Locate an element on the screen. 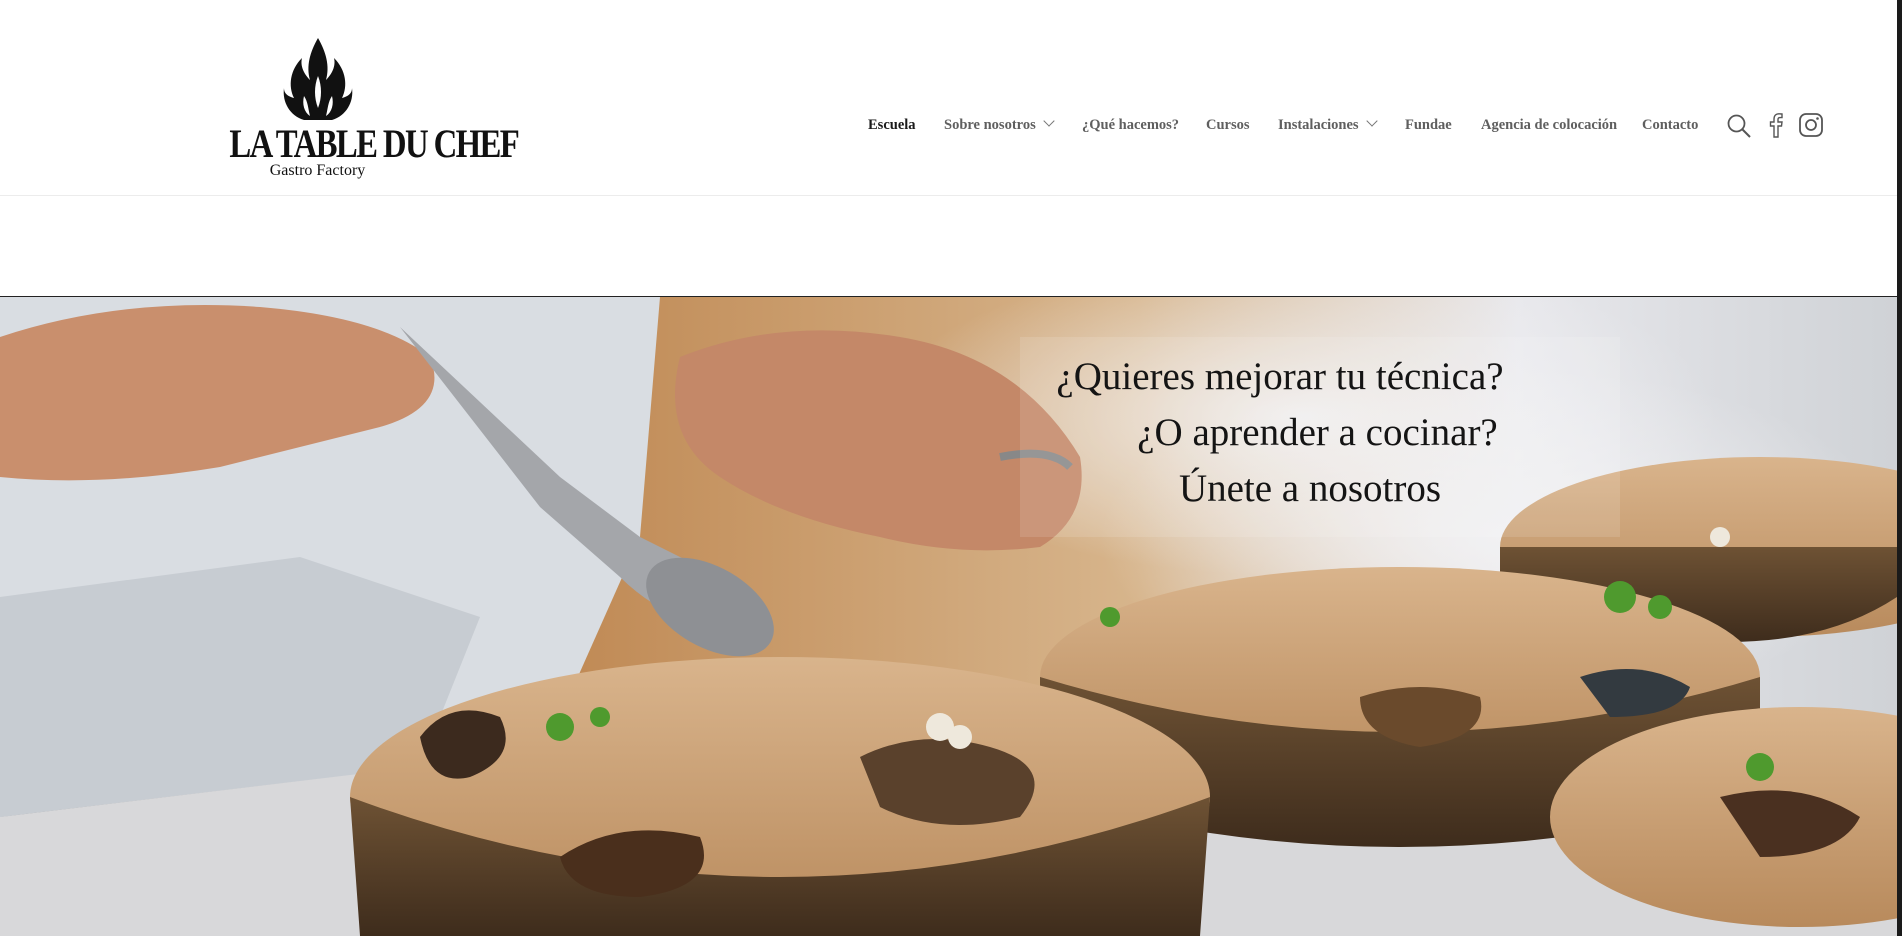 This screenshot has width=1902, height=936. nav-item-cursos: Cursos is located at coordinates (1228, 125).